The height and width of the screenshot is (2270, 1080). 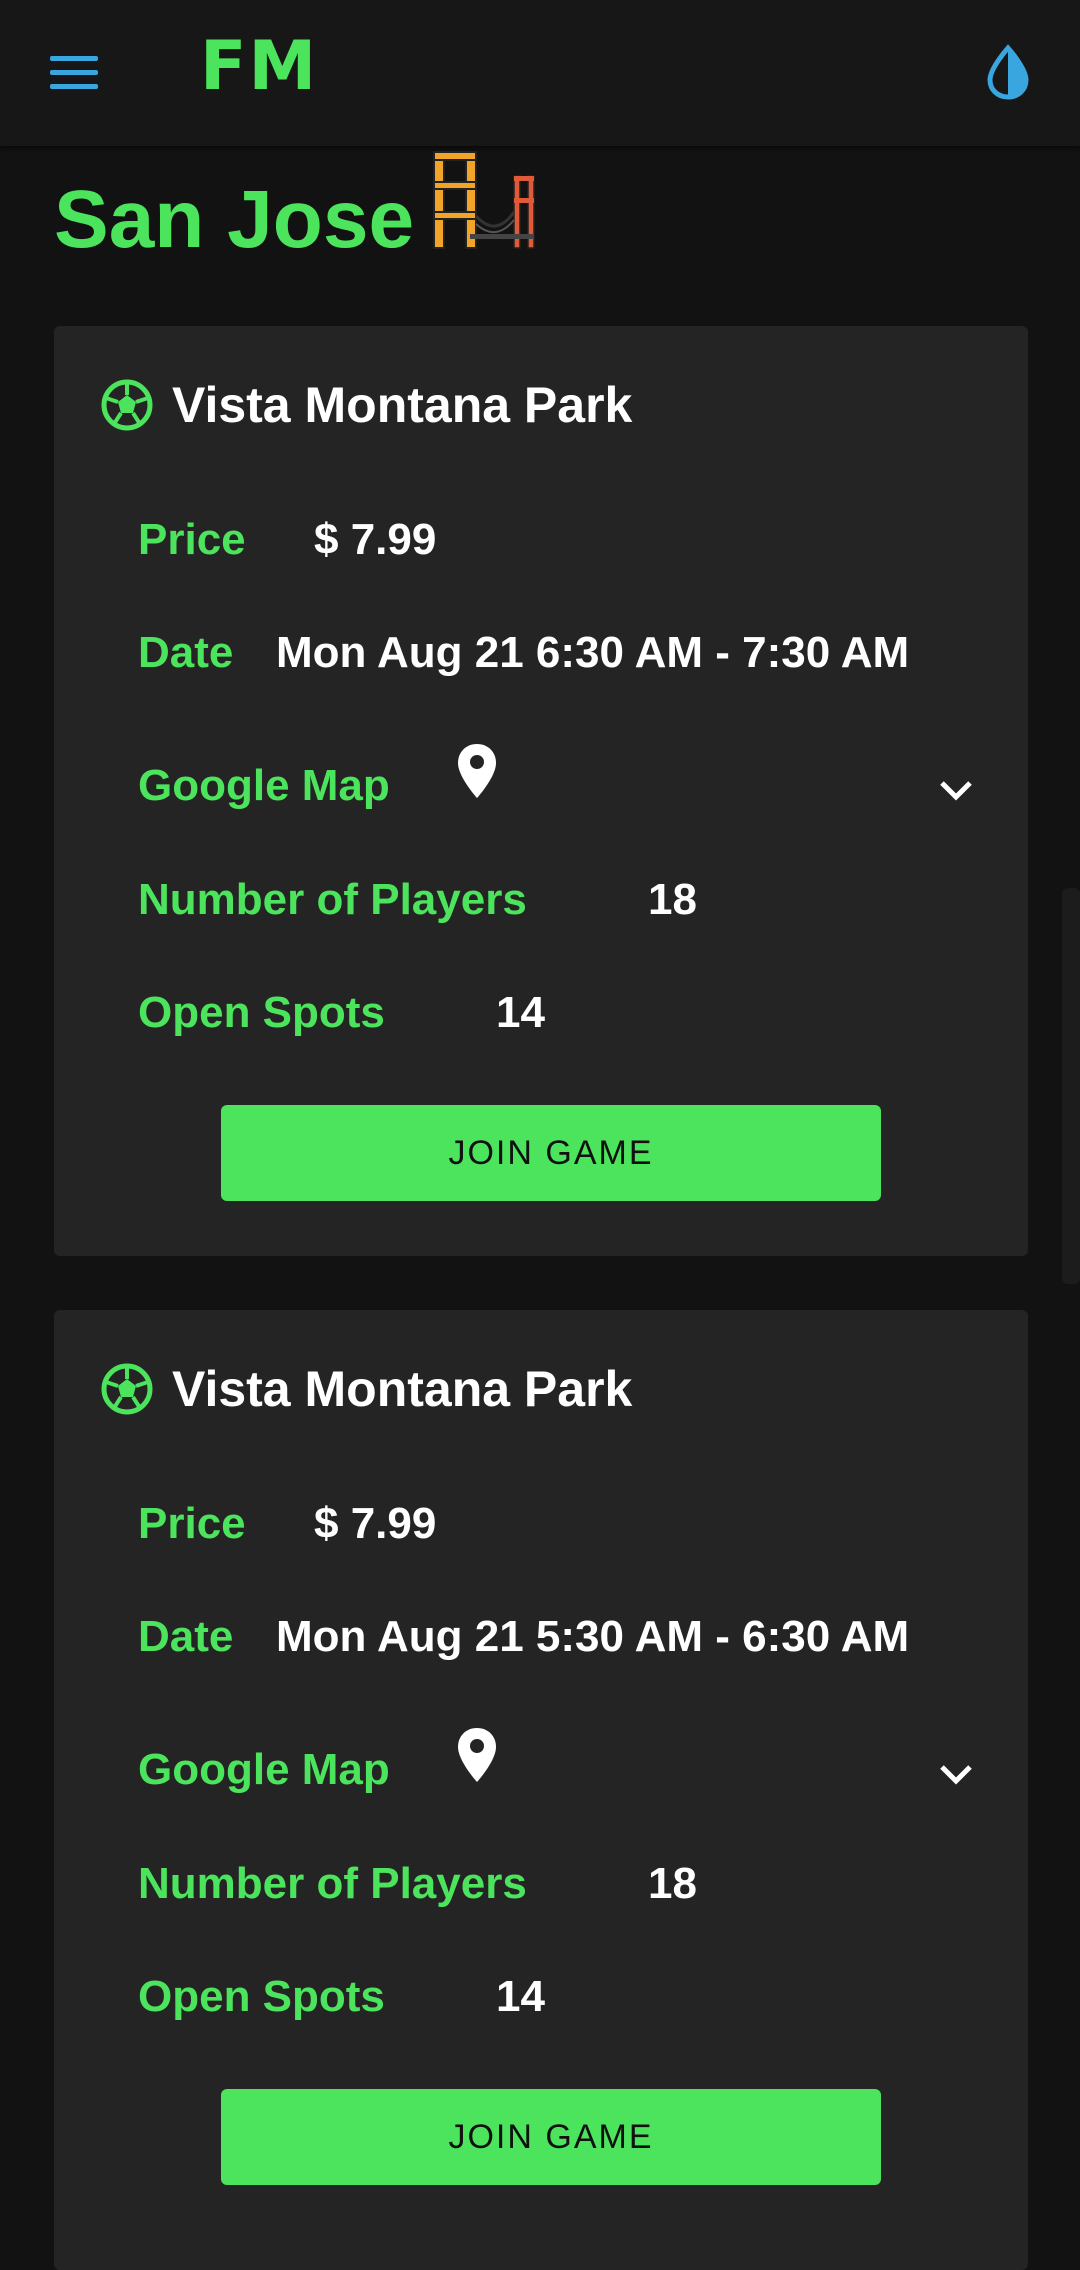 What do you see at coordinates (593, 652) in the screenshot?
I see `date-value: Mon Aug 21 6:30 AM - 7:30 AM` at bounding box center [593, 652].